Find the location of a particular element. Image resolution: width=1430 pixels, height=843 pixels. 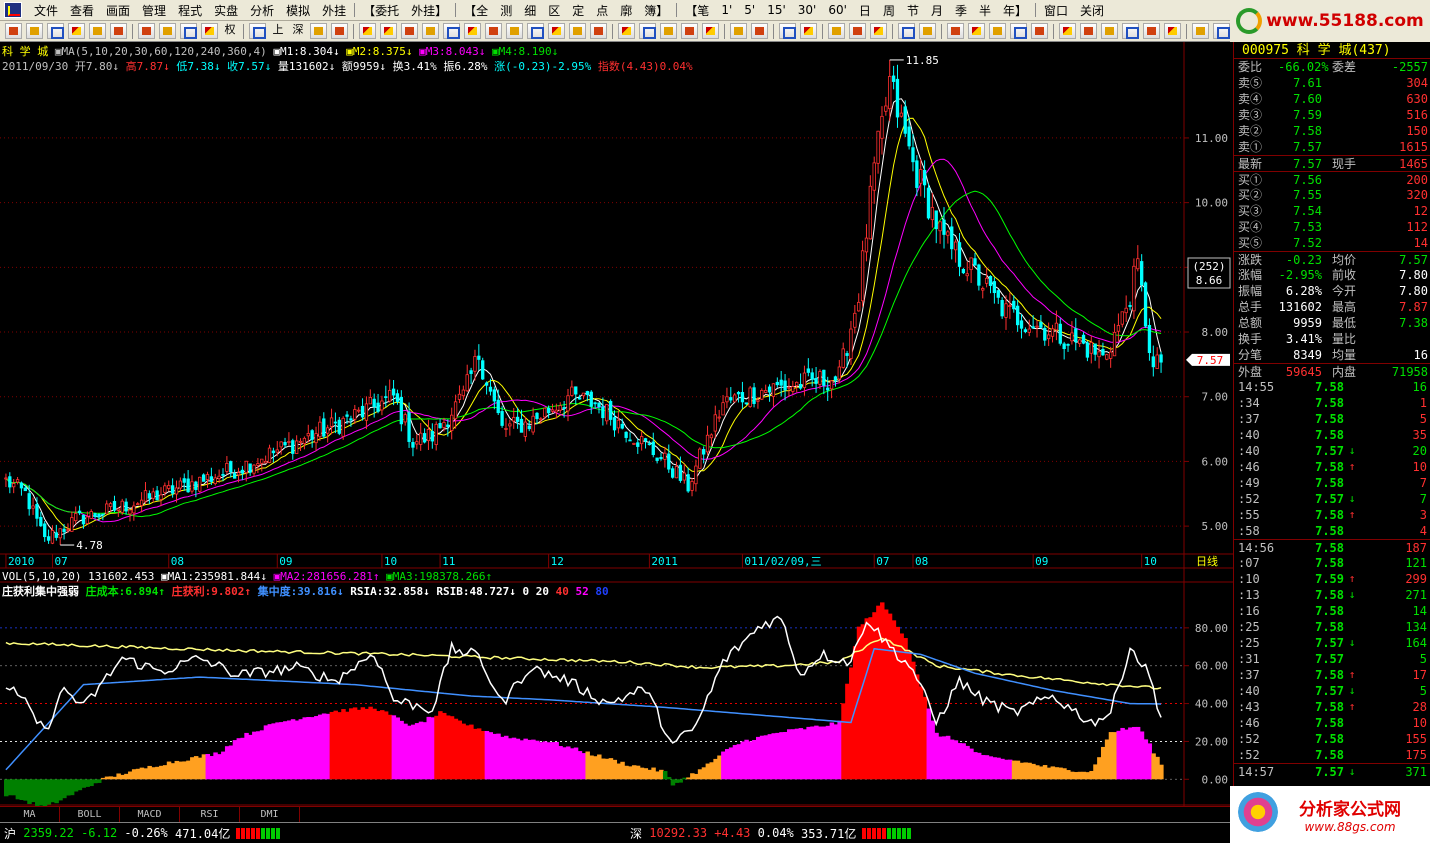

menu-item-8: 外挂 is located at coordinates (334, 10).